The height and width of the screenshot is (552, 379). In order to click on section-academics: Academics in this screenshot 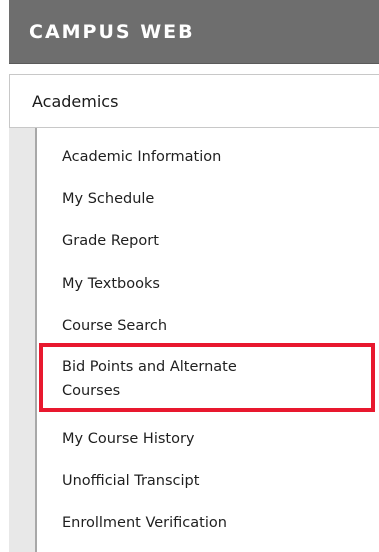, I will do `click(194, 101)`.